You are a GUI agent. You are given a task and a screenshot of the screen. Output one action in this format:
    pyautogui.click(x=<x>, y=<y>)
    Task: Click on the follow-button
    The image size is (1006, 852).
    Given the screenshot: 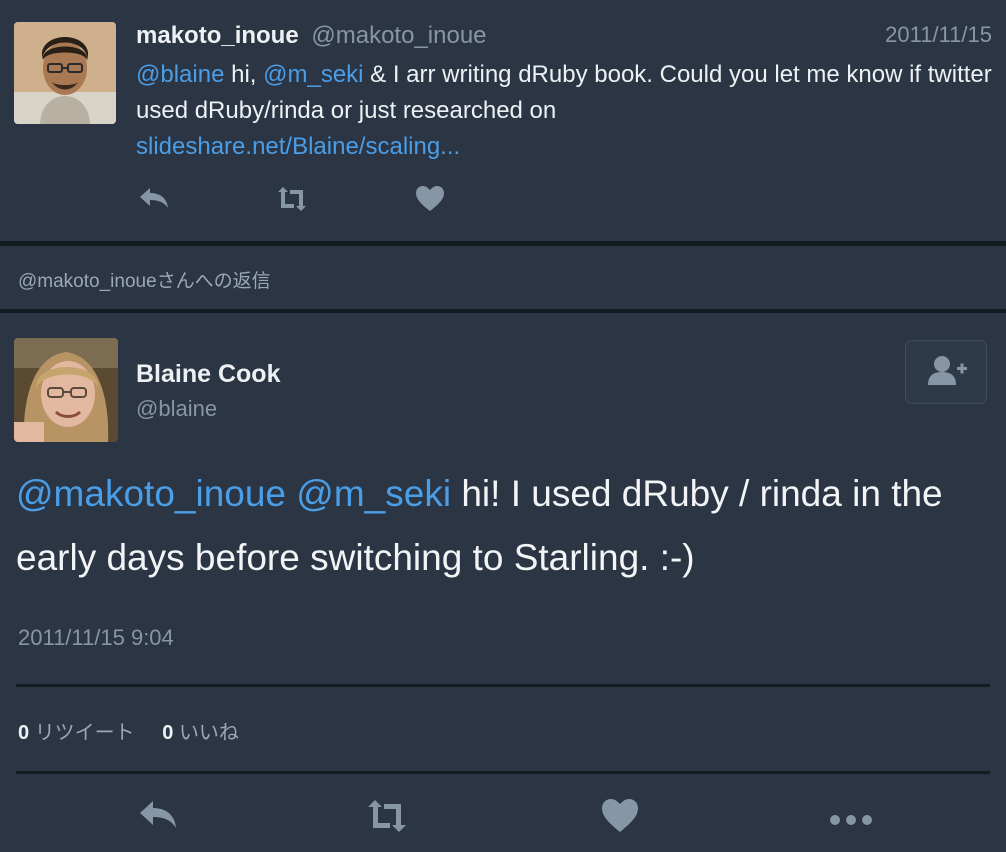 What is the action you would take?
    pyautogui.click(x=946, y=372)
    